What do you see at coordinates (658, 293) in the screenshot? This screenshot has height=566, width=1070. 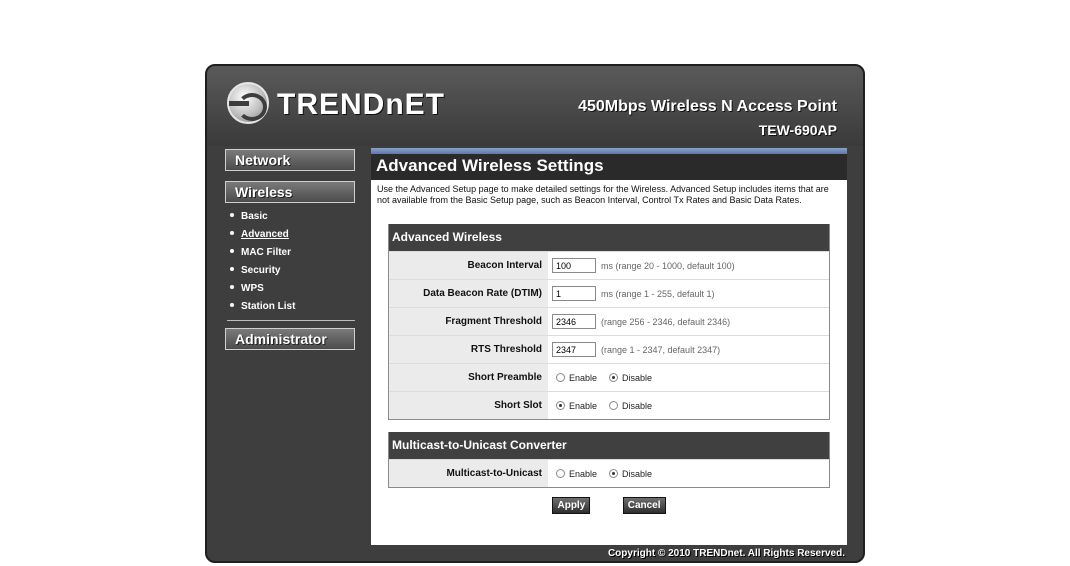 I see `dtim-hint: ms (range 1 - 255, default 1)` at bounding box center [658, 293].